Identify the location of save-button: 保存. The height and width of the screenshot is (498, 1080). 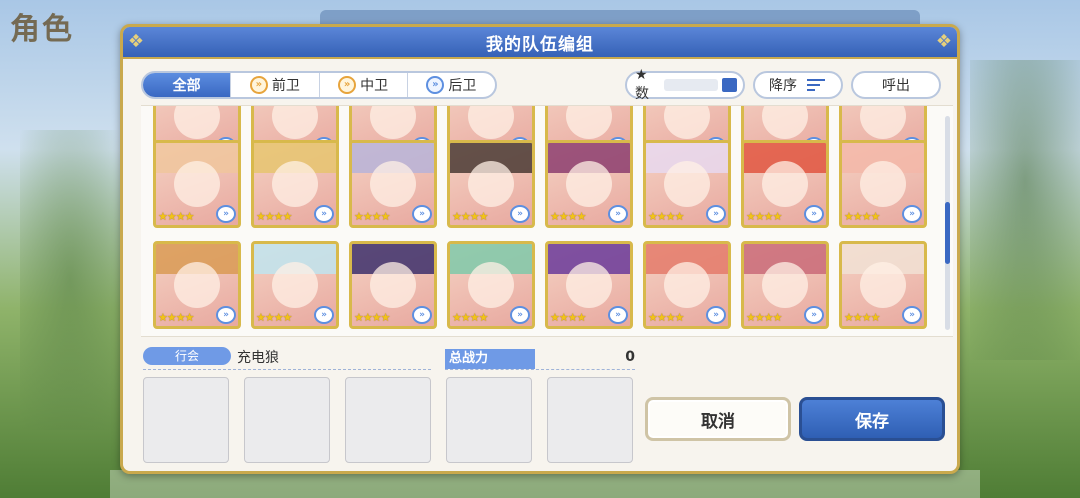
(872, 419).